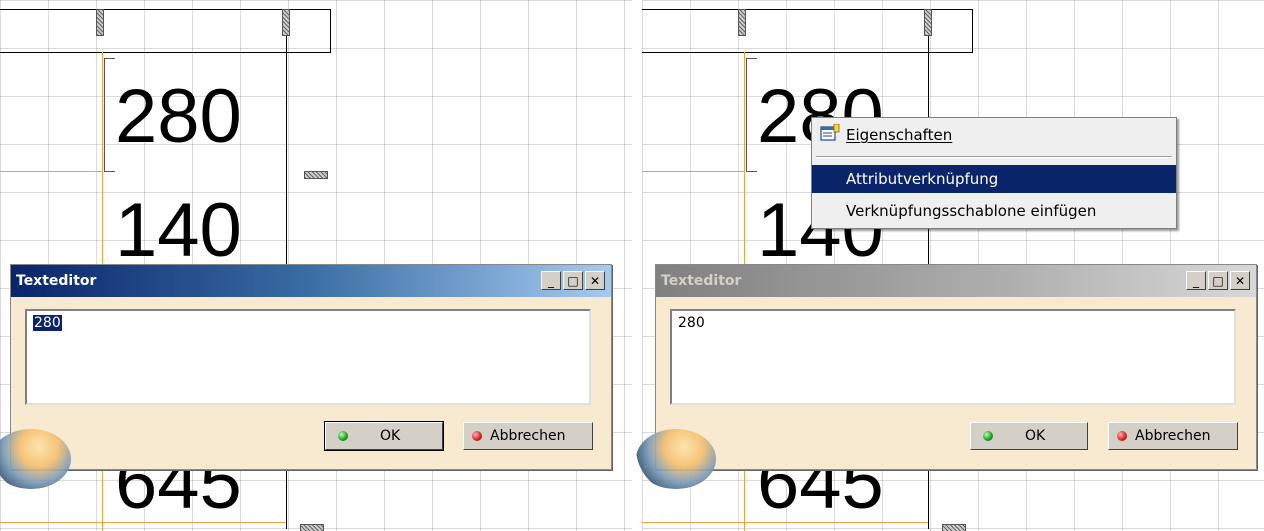  What do you see at coordinates (178, 117) in the screenshot?
I see `table-cell-number: 280` at bounding box center [178, 117].